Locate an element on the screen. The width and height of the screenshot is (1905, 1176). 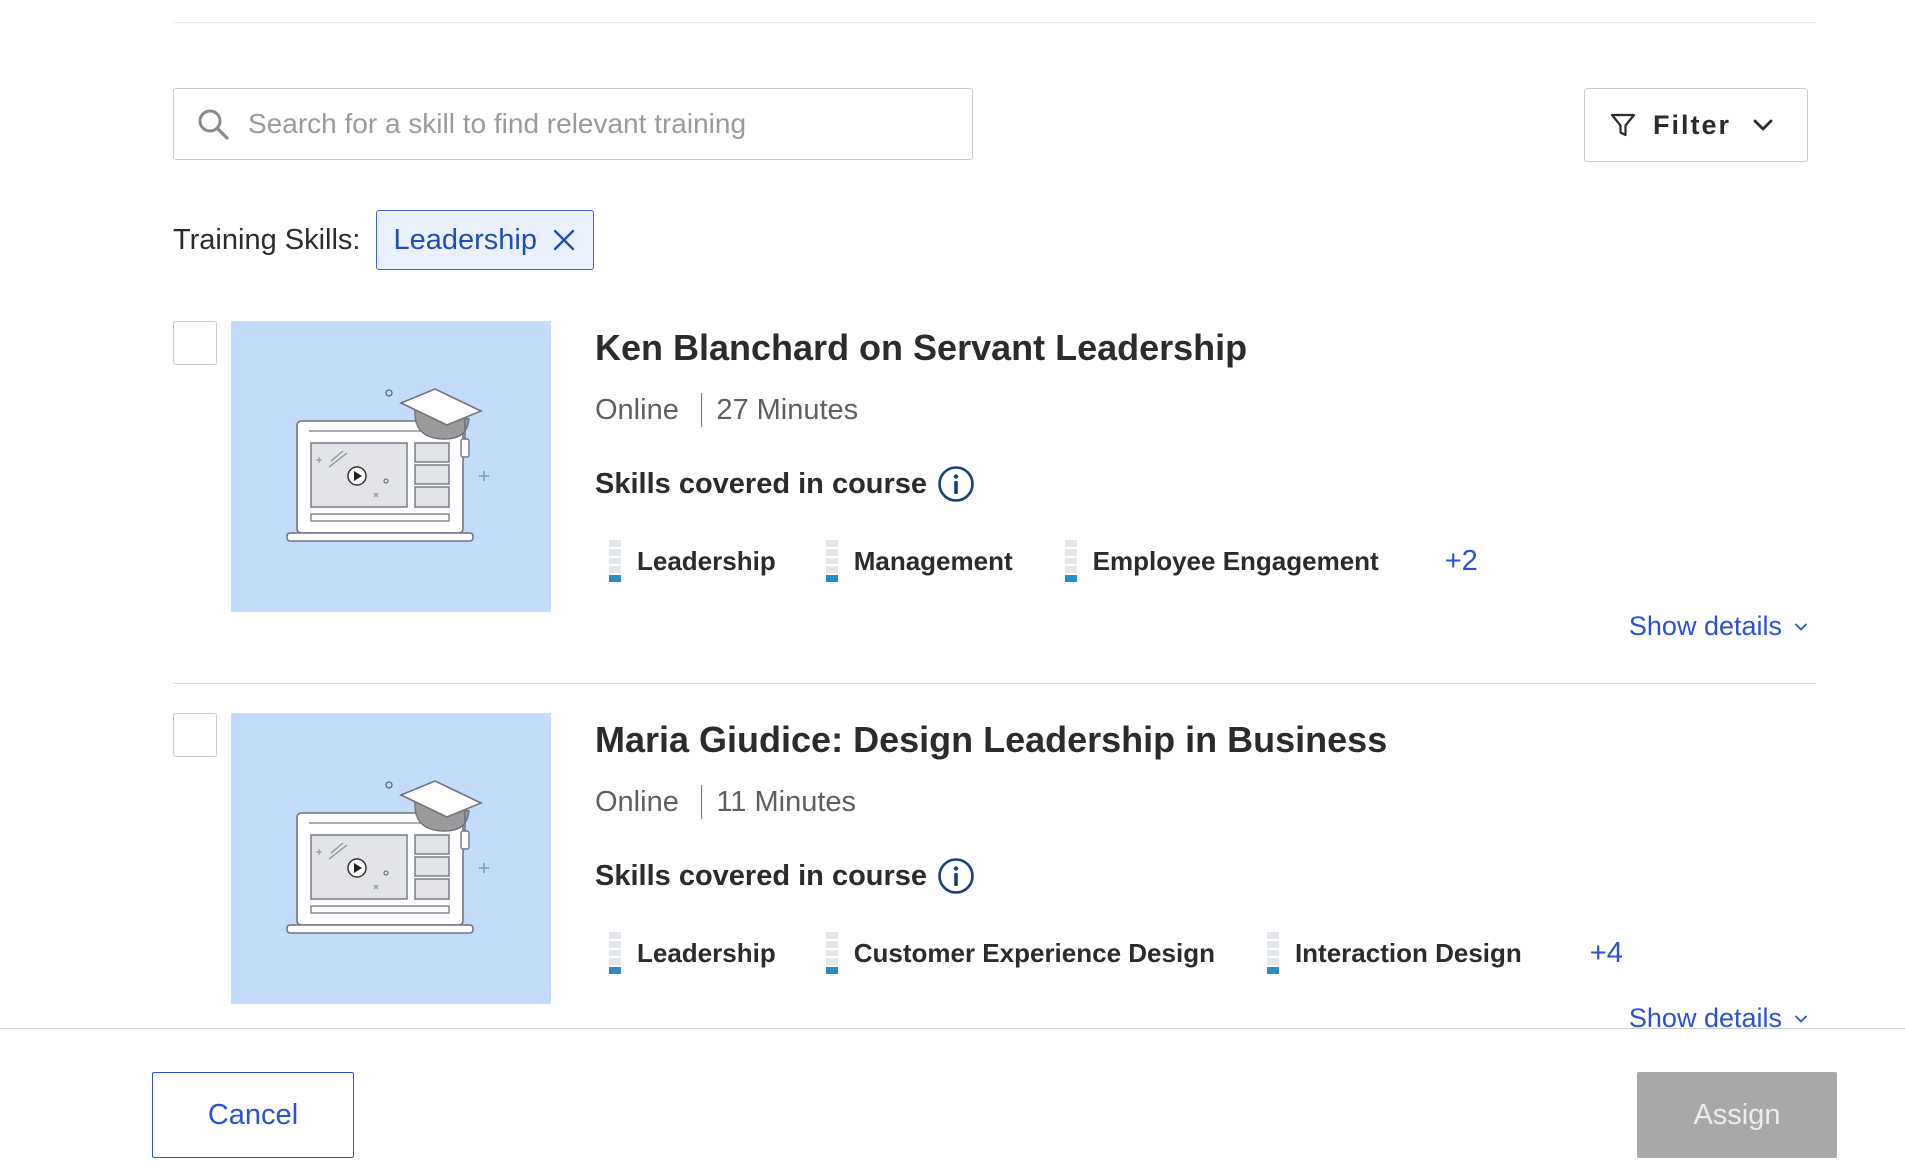
search-box is located at coordinates (573, 124).